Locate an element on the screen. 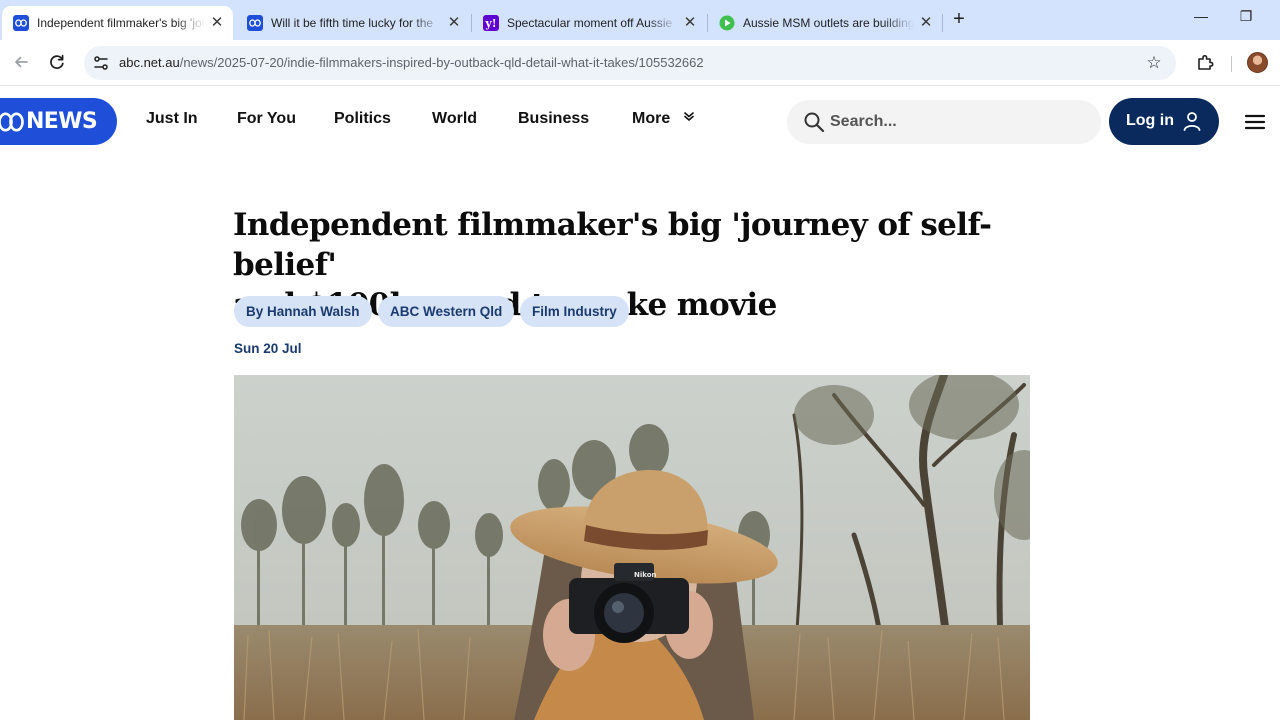  profile-avatar is located at coordinates (1257, 62).